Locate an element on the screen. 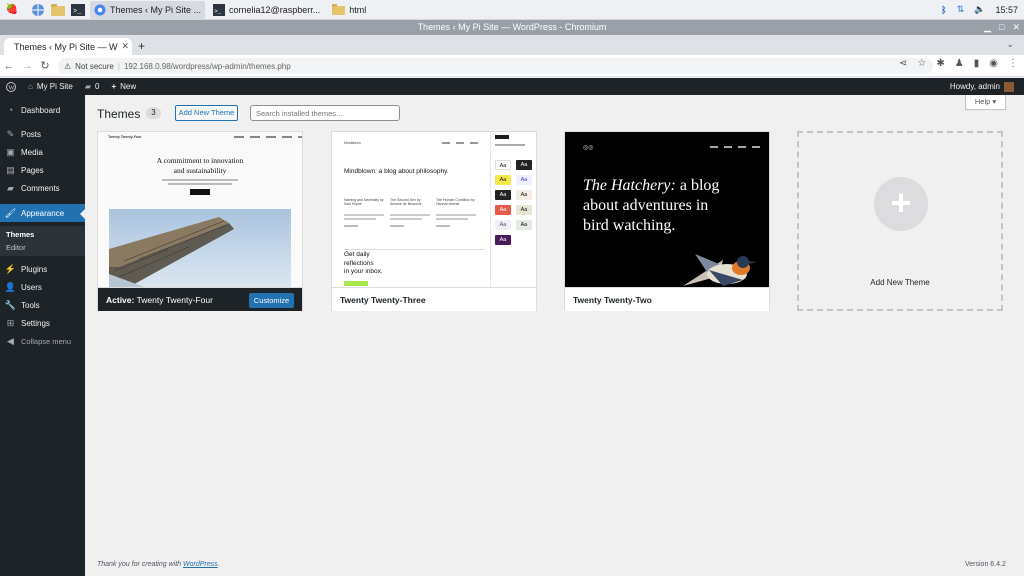 Image resolution: width=1024 pixels, height=576 pixels. sidebar-item-label: Dashboard is located at coordinates (41, 110).